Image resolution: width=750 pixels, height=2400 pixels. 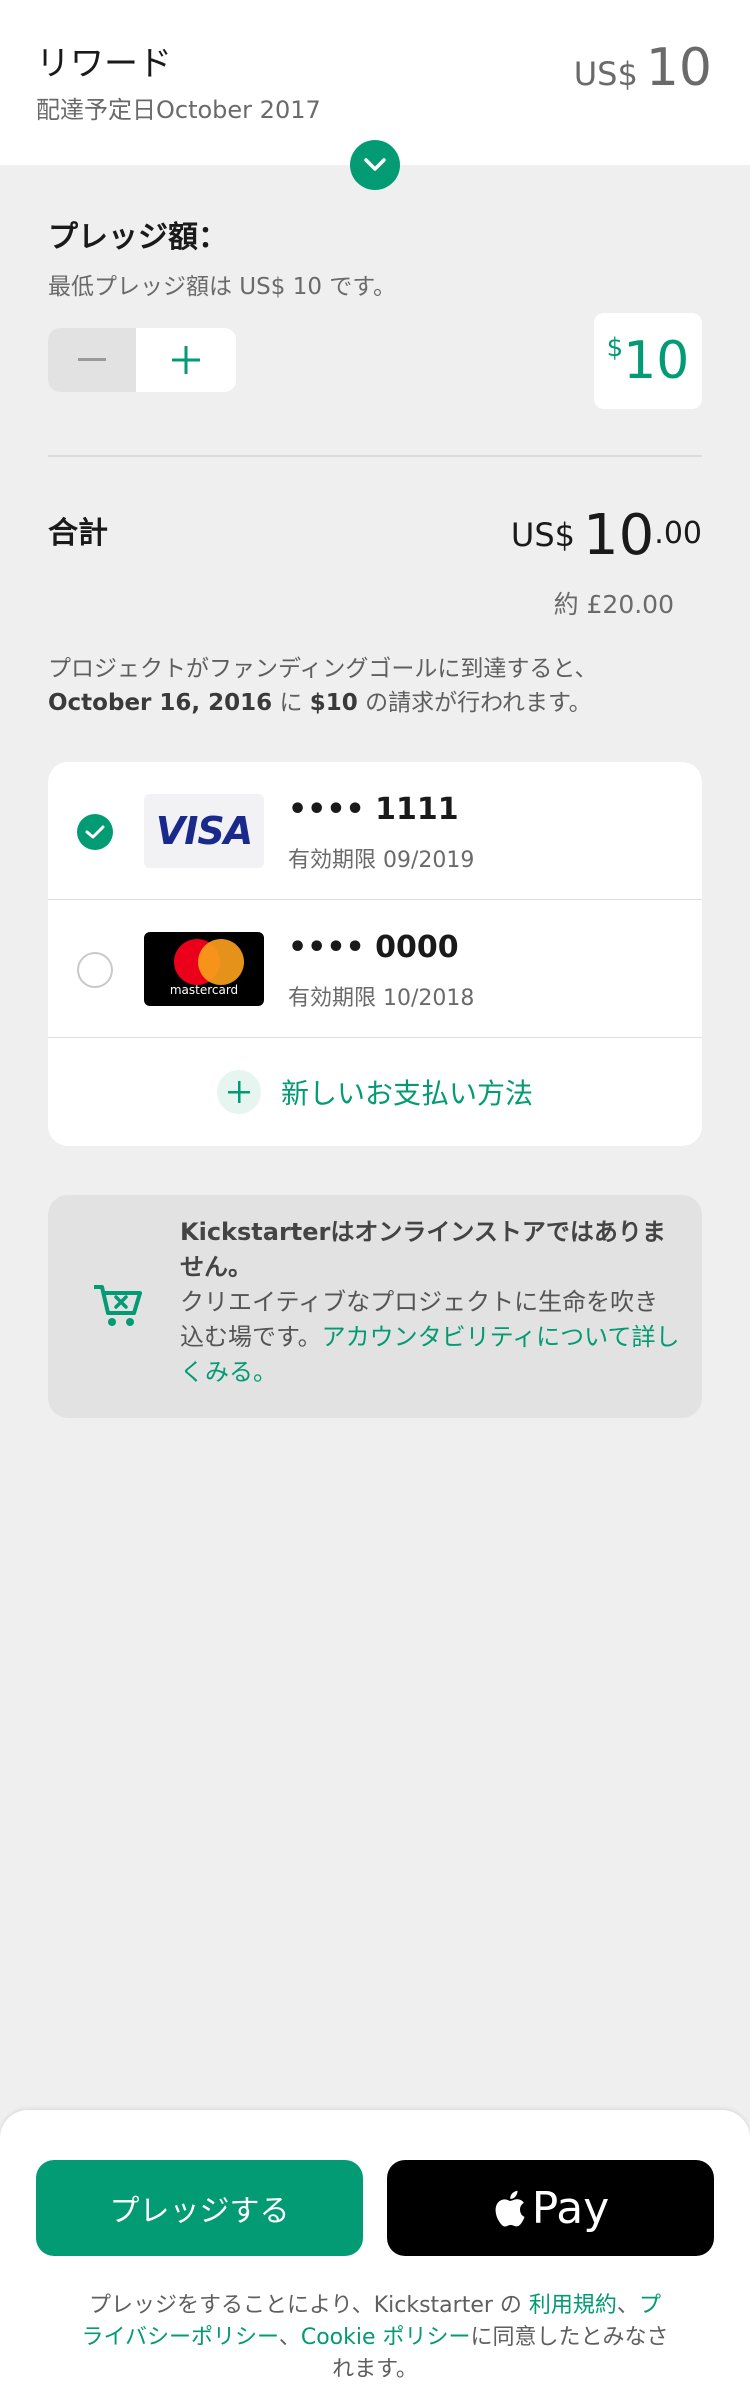 What do you see at coordinates (656, 361) in the screenshot?
I see `pledge-amount-value: 10` at bounding box center [656, 361].